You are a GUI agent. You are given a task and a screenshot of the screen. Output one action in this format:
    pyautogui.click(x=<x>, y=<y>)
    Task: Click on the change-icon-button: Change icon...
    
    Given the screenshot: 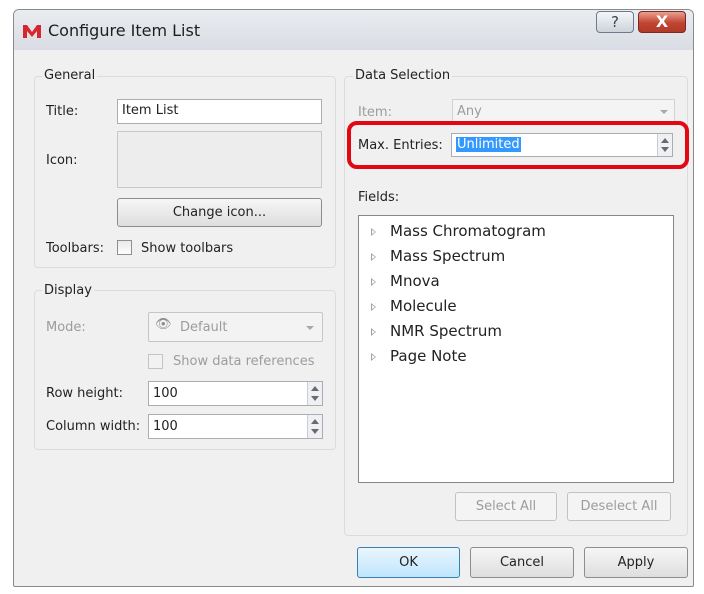 What is the action you would take?
    pyautogui.click(x=219, y=212)
    